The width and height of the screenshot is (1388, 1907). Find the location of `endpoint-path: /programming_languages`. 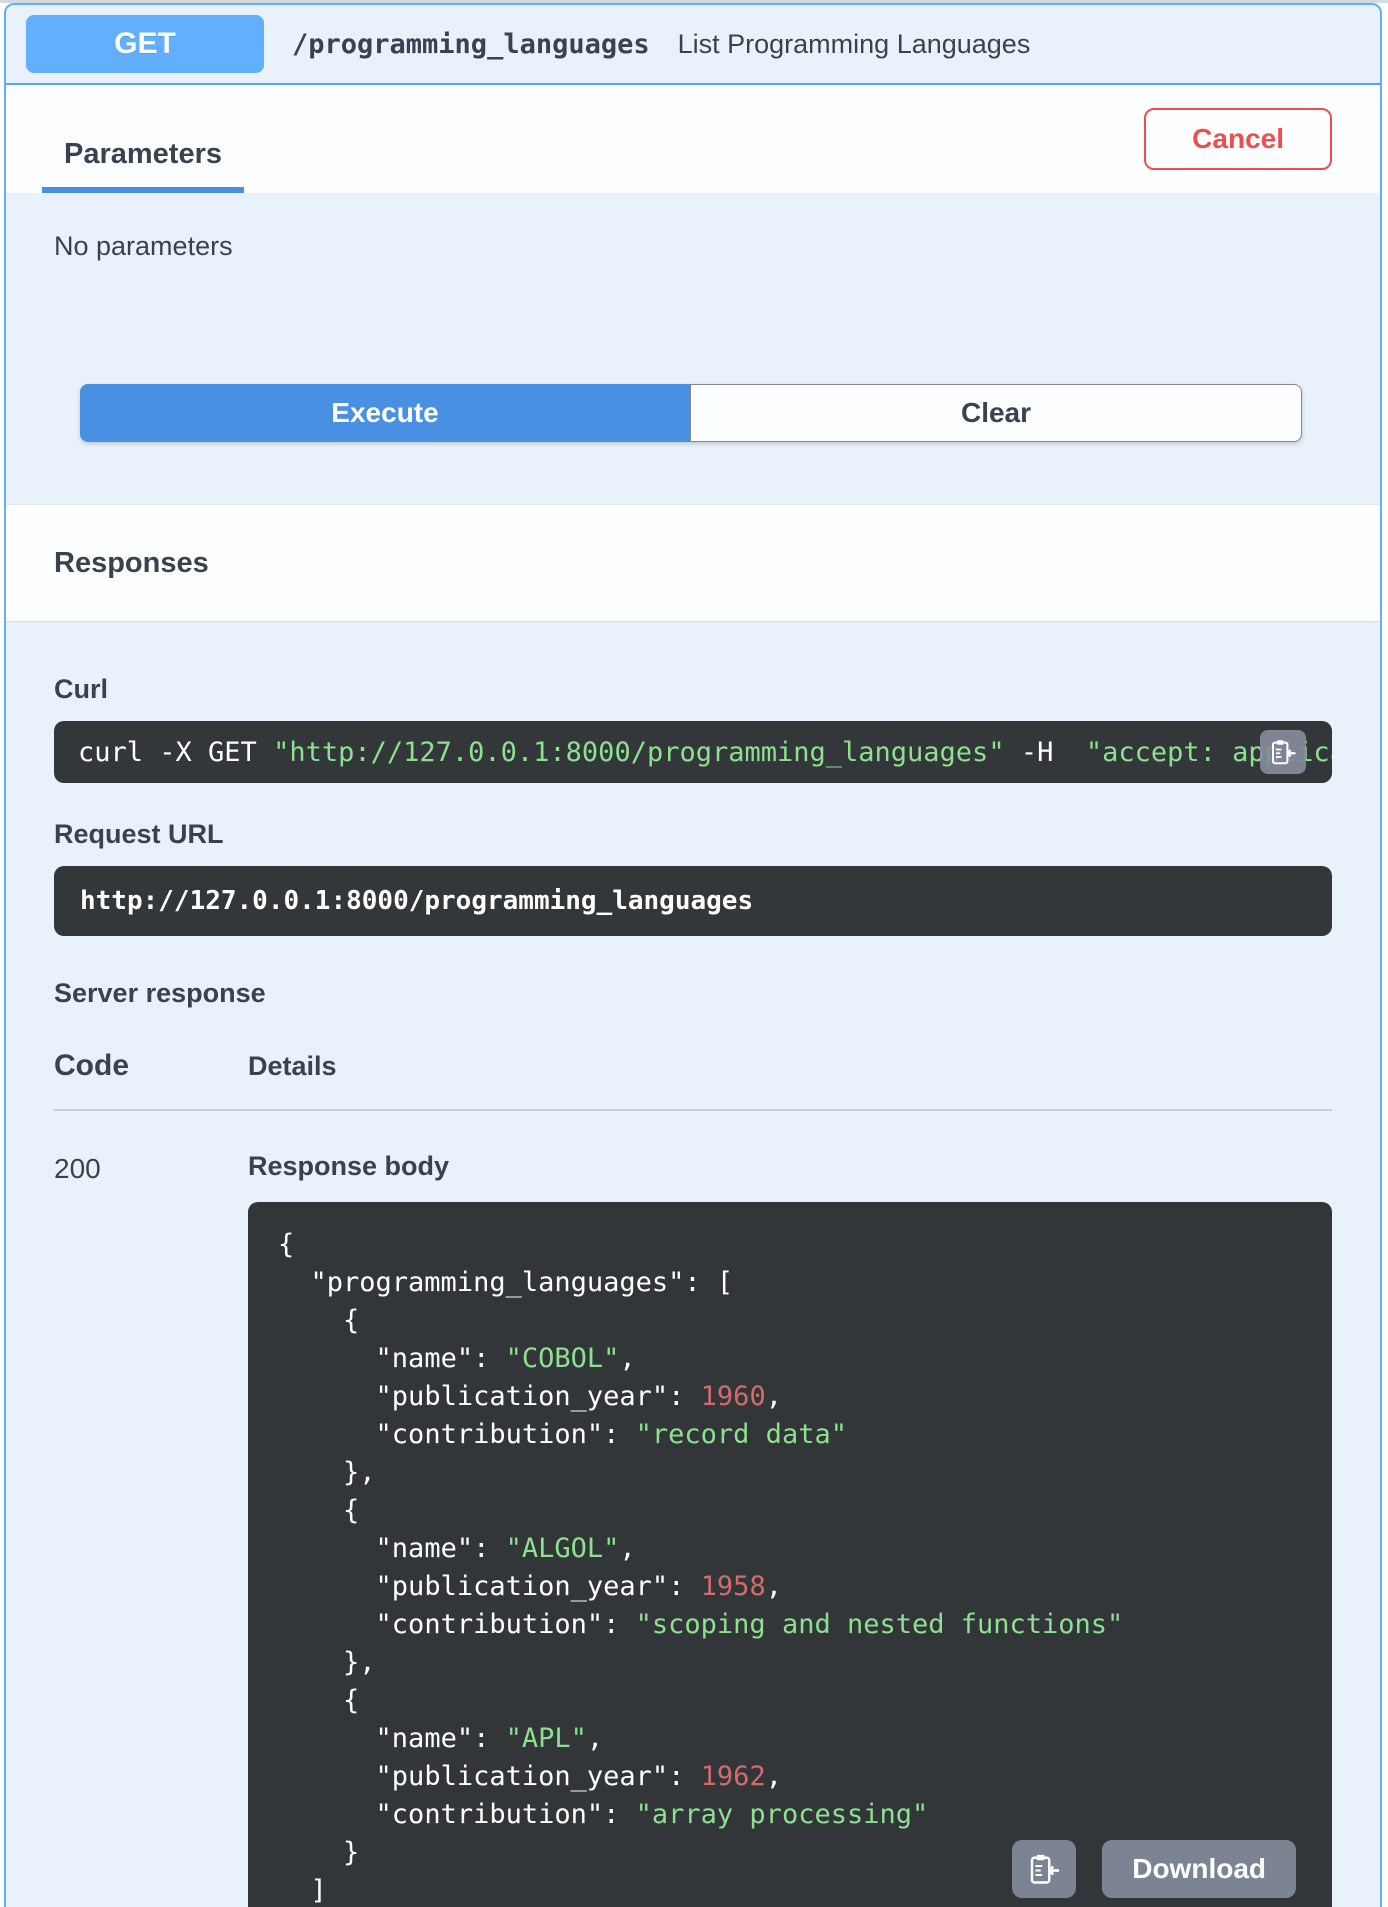

endpoint-path: /programming_languages is located at coordinates (471, 44).